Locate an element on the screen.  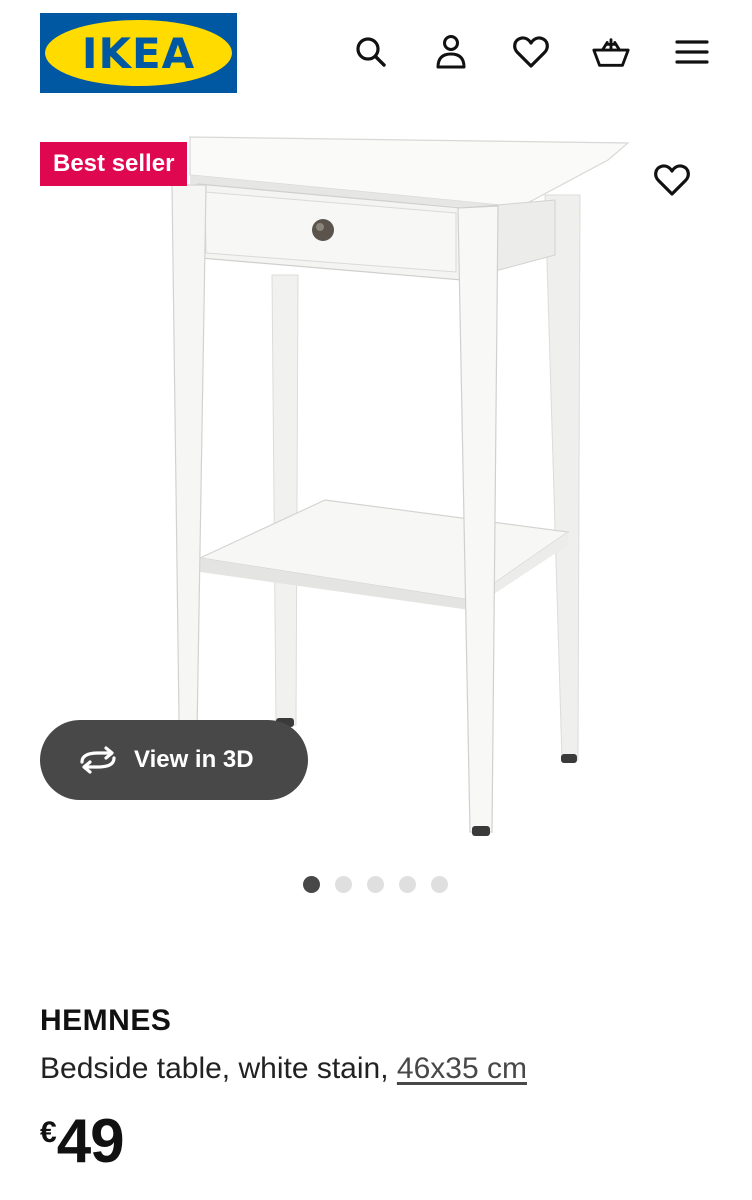
product-description-text: Bedside table, white stain, is located at coordinates (214, 1068).